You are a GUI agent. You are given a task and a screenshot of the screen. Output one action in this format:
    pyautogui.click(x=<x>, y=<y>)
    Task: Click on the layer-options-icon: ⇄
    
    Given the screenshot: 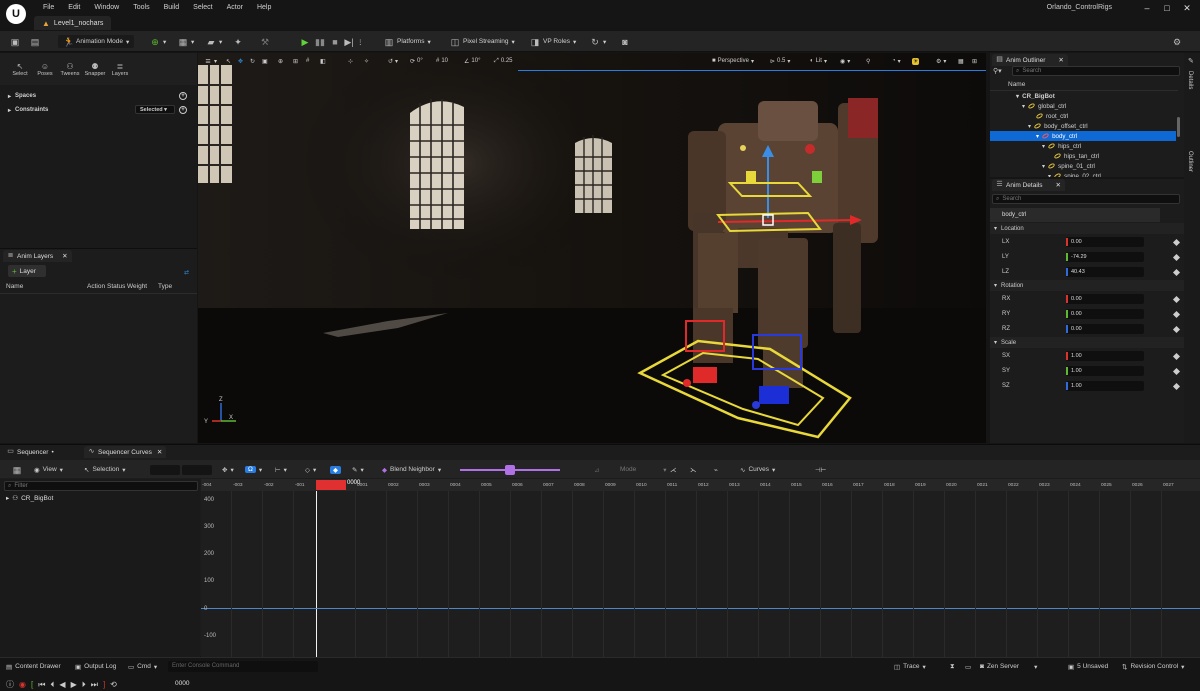 What is the action you would take?
    pyautogui.click(x=186, y=272)
    